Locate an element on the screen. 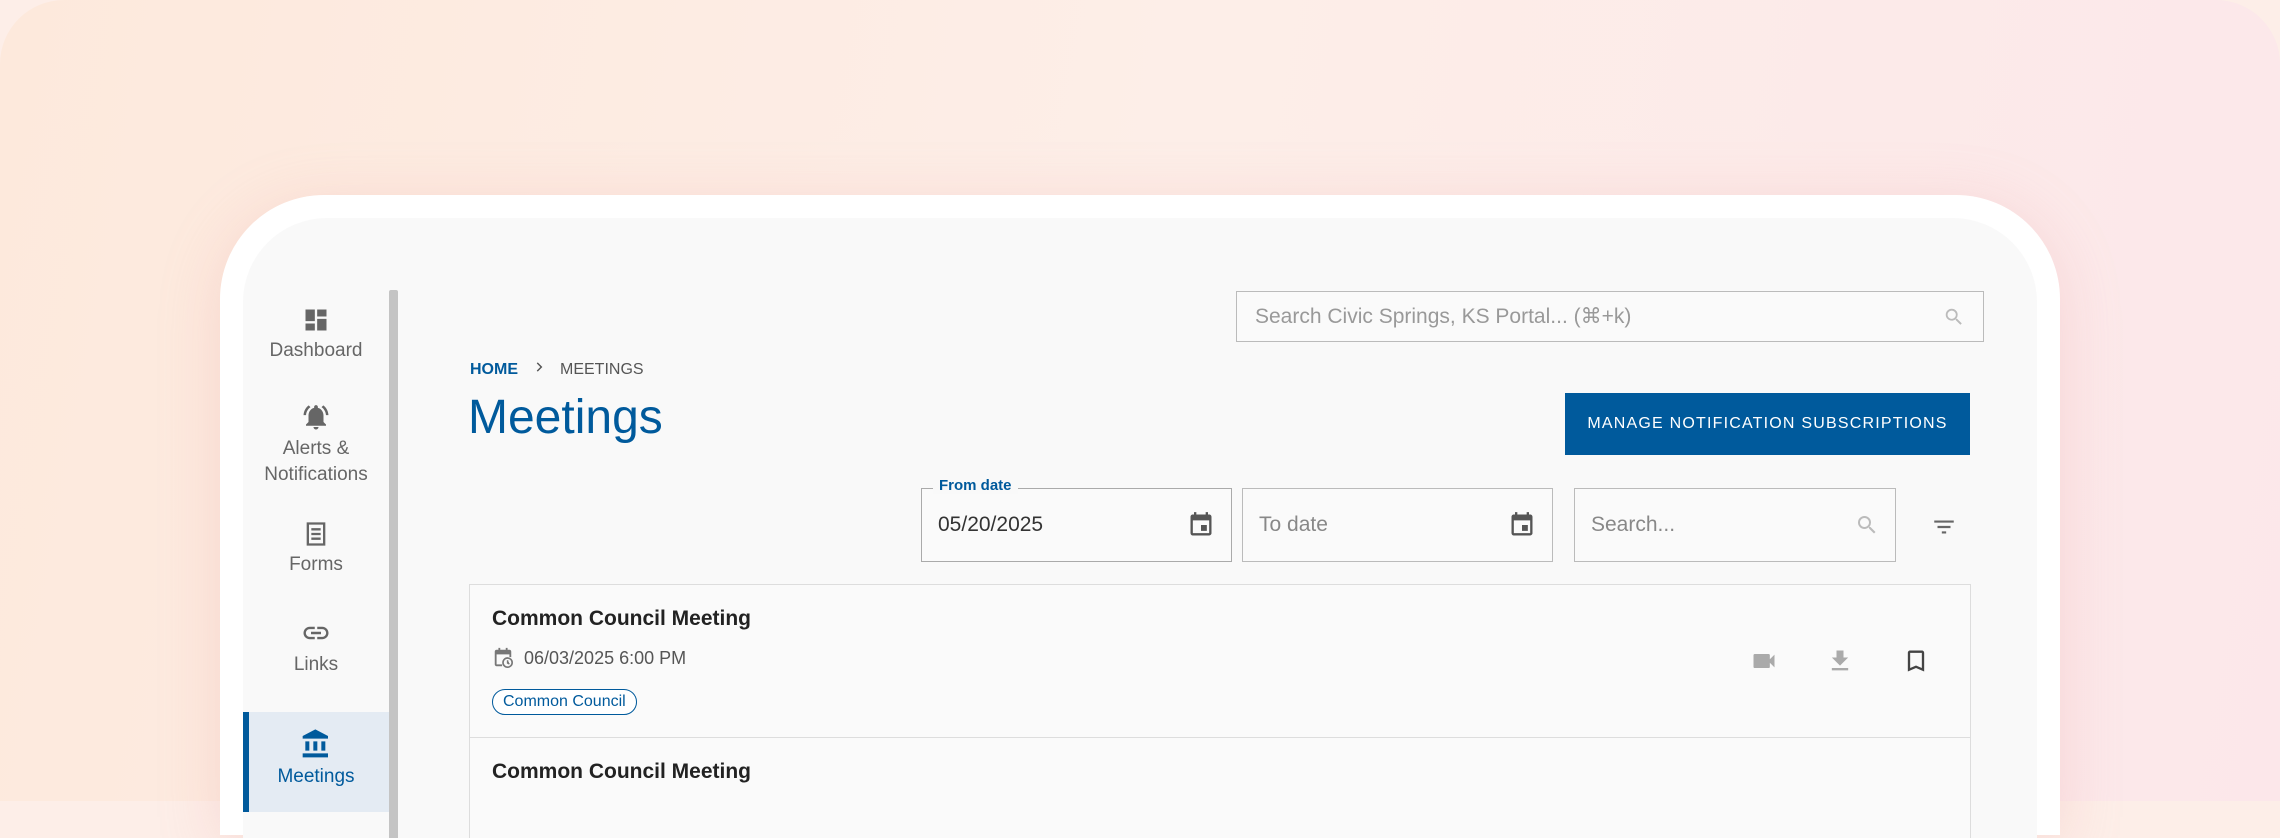  from-date-label: From date is located at coordinates (975, 485).